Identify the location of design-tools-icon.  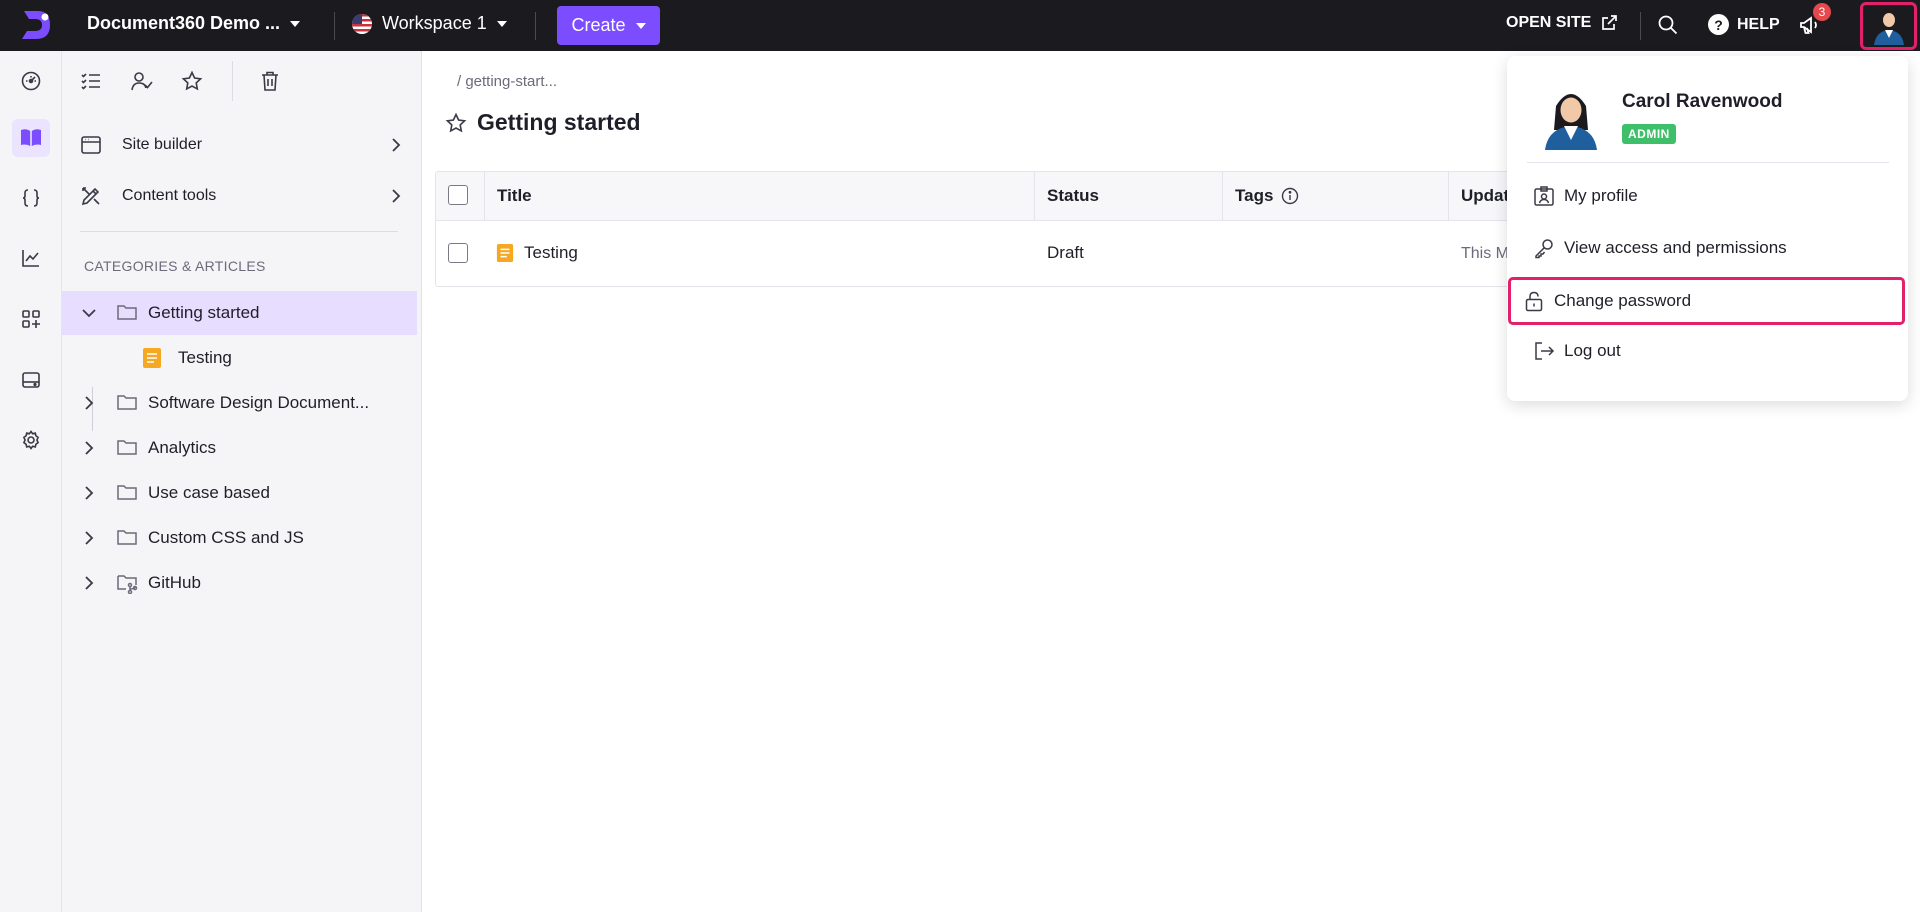
(91, 196).